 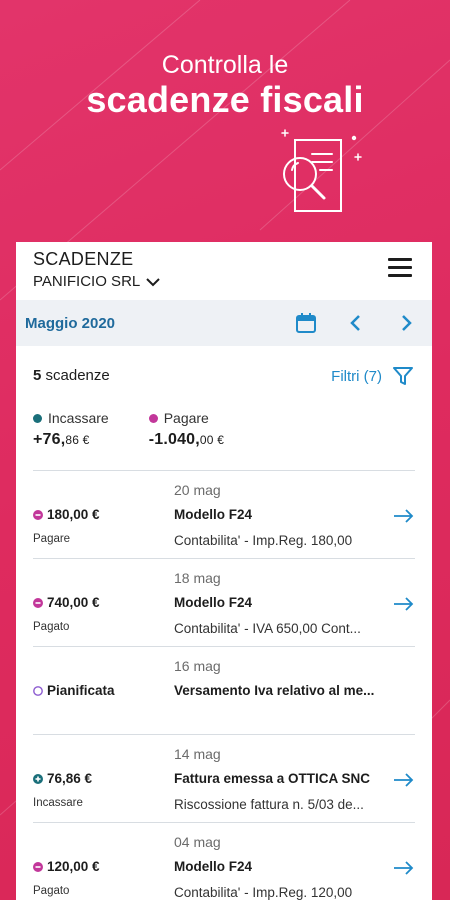 I want to click on incassare-label: Incassare, so click(x=78, y=418).